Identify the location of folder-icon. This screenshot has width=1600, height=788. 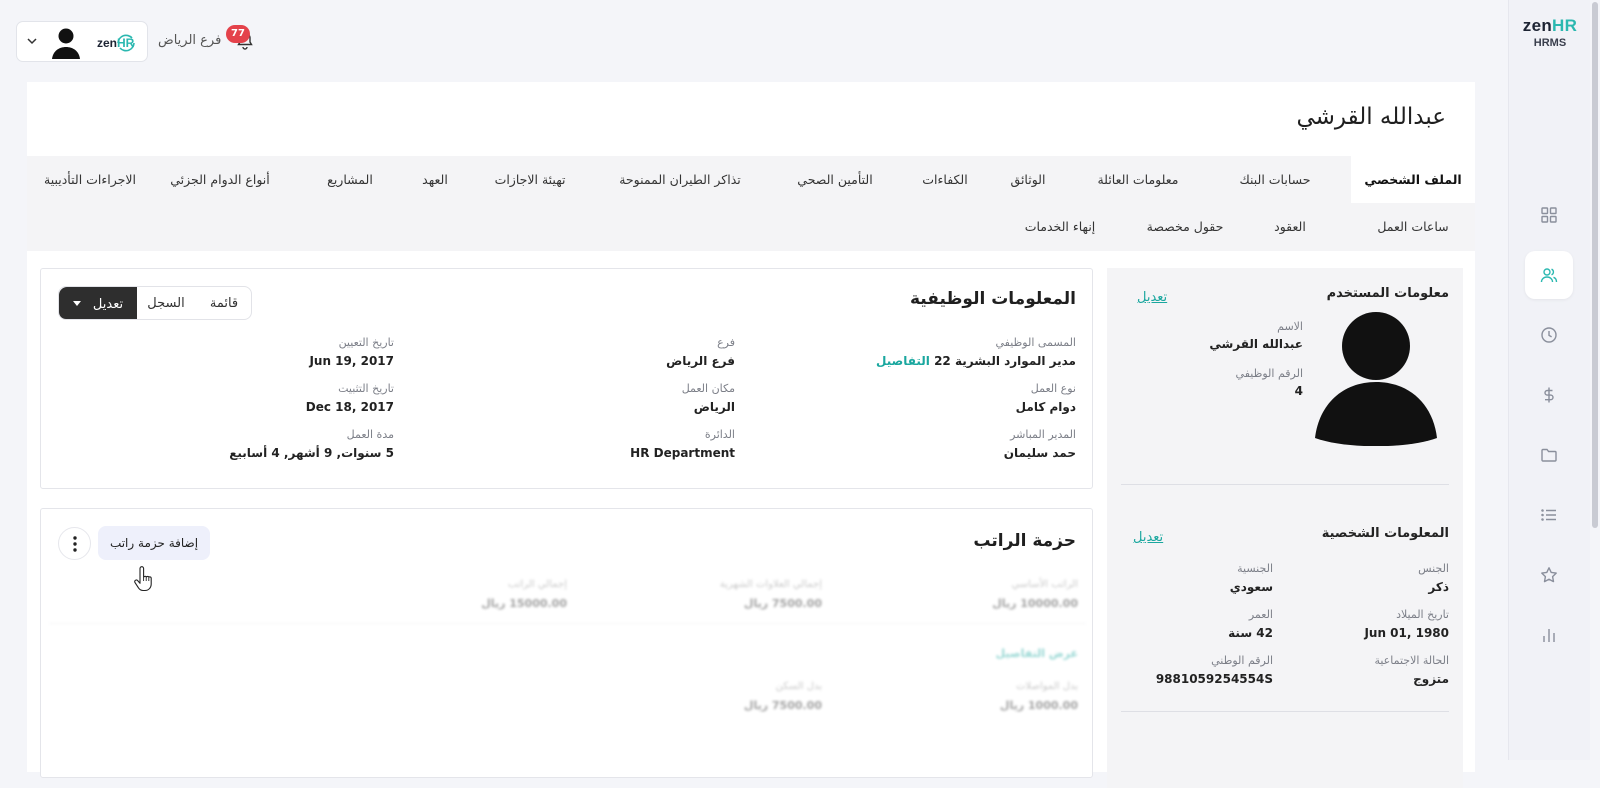
(1549, 455).